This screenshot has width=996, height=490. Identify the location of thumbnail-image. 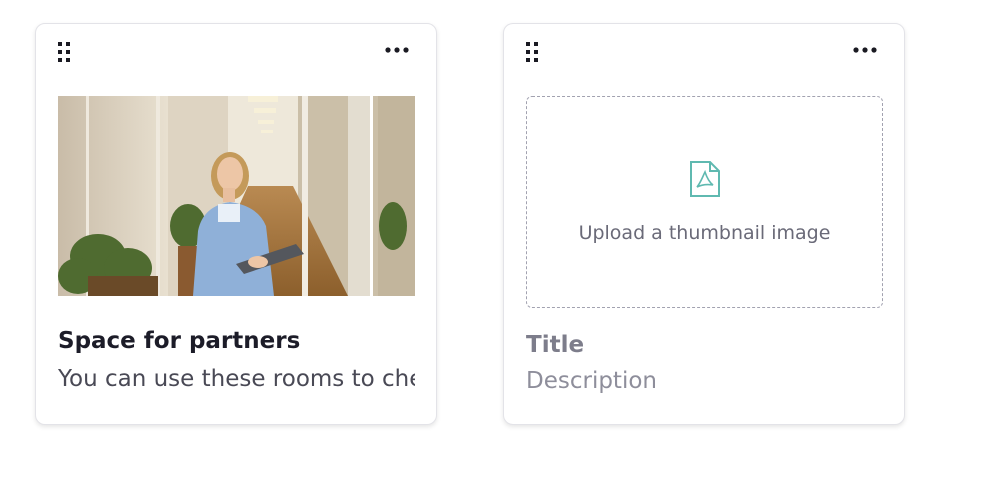
(236, 196).